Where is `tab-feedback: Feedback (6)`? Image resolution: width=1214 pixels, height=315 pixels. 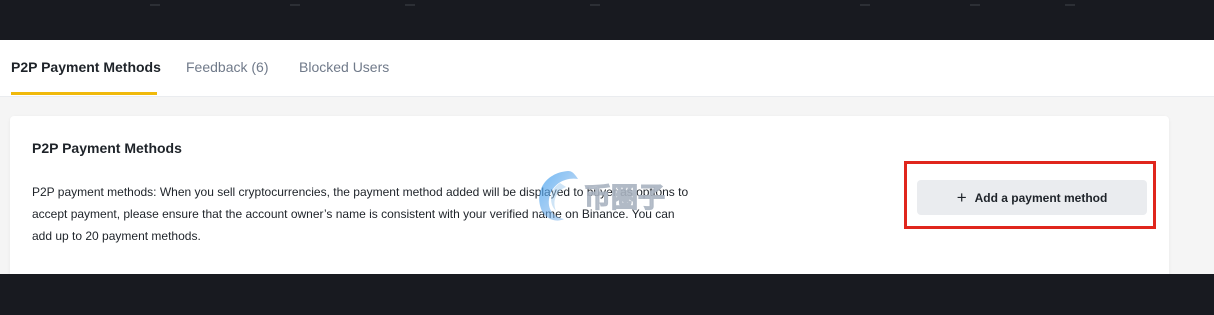 tab-feedback: Feedback (6) is located at coordinates (227, 67).